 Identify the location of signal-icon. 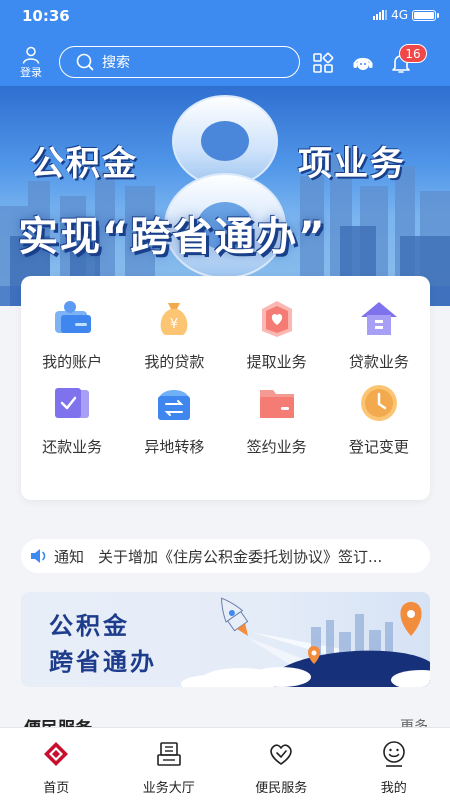
(380, 15).